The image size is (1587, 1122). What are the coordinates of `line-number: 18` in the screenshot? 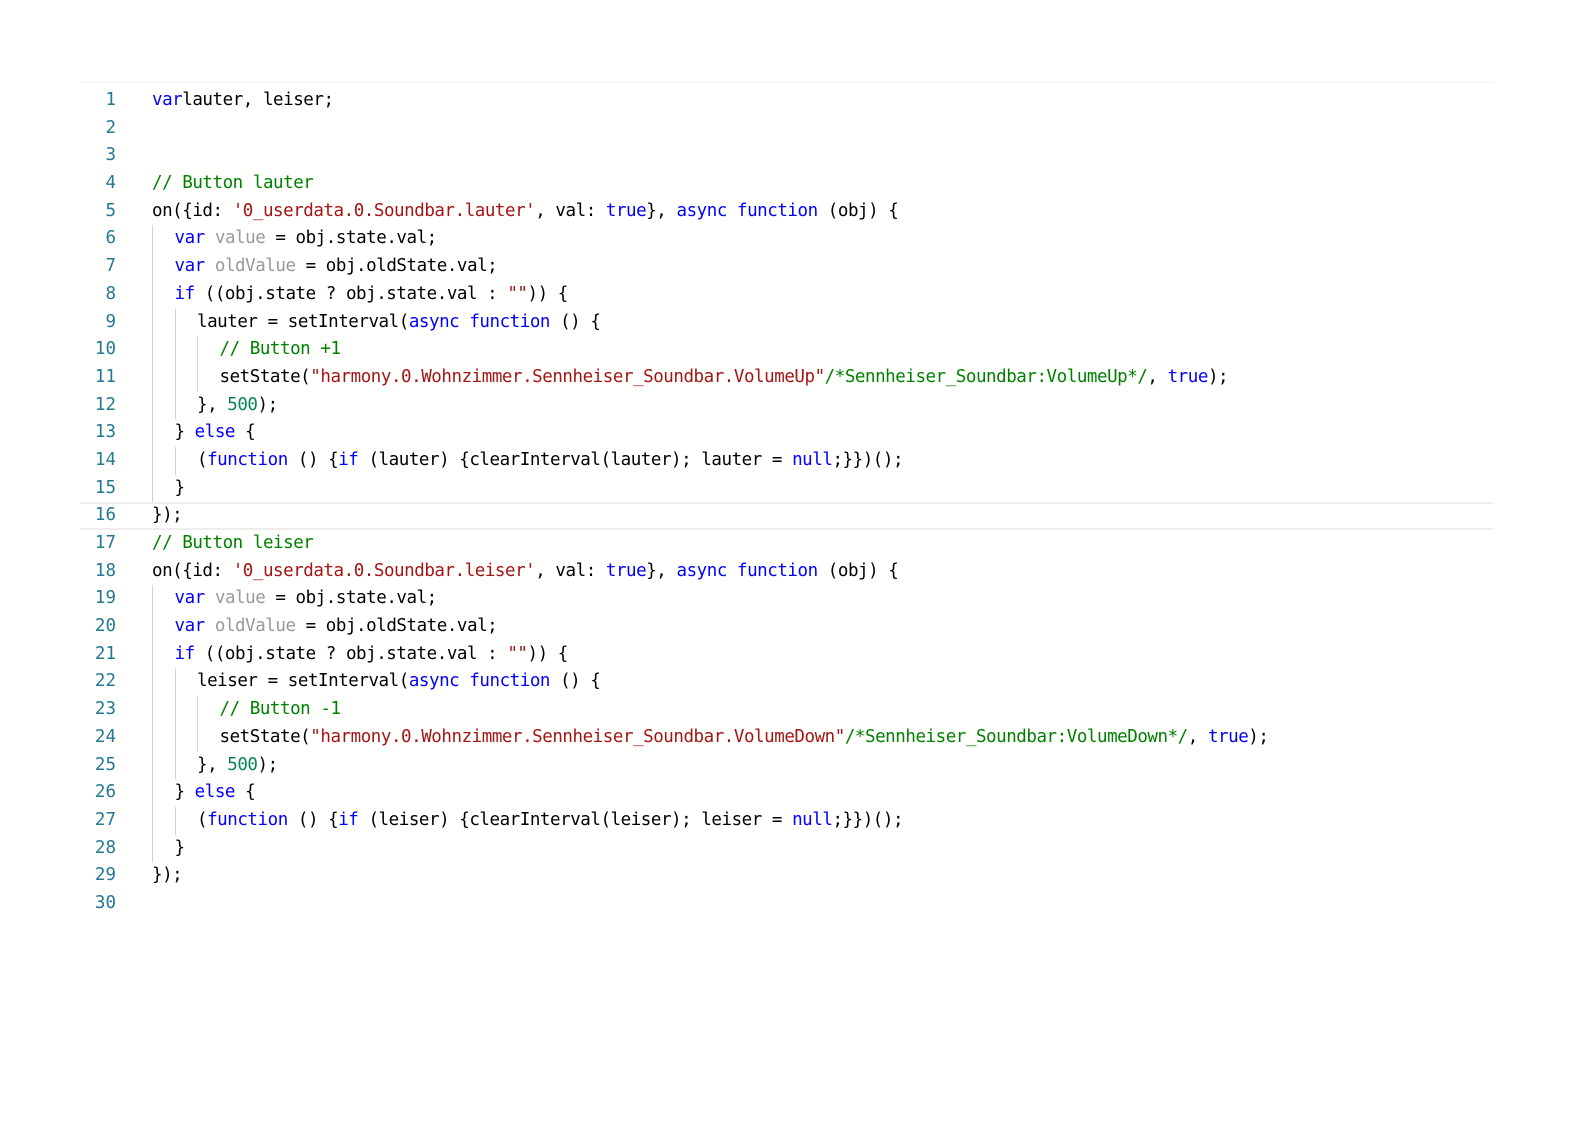 It's located at (105, 570).